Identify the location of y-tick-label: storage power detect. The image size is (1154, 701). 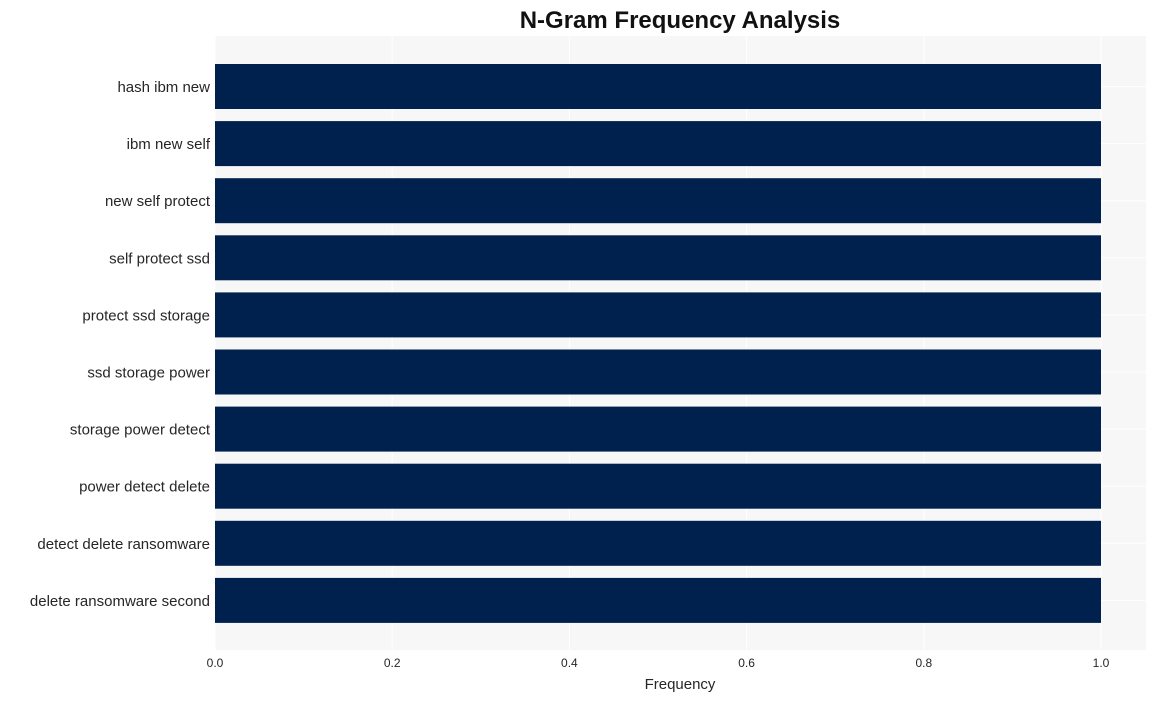
(140, 430).